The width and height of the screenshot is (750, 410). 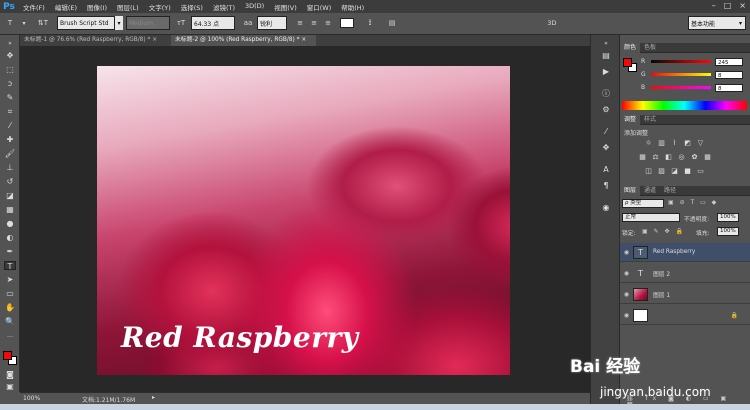 I want to click on dodge-tool-icon: ◐, so click(x=10, y=237).